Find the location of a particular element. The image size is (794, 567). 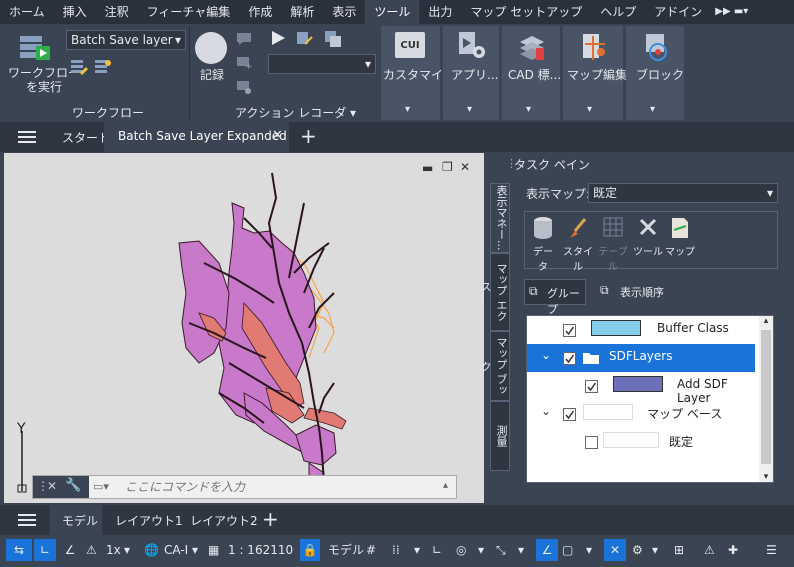

tab-layout2: レイアウト2 is located at coordinates (224, 520).